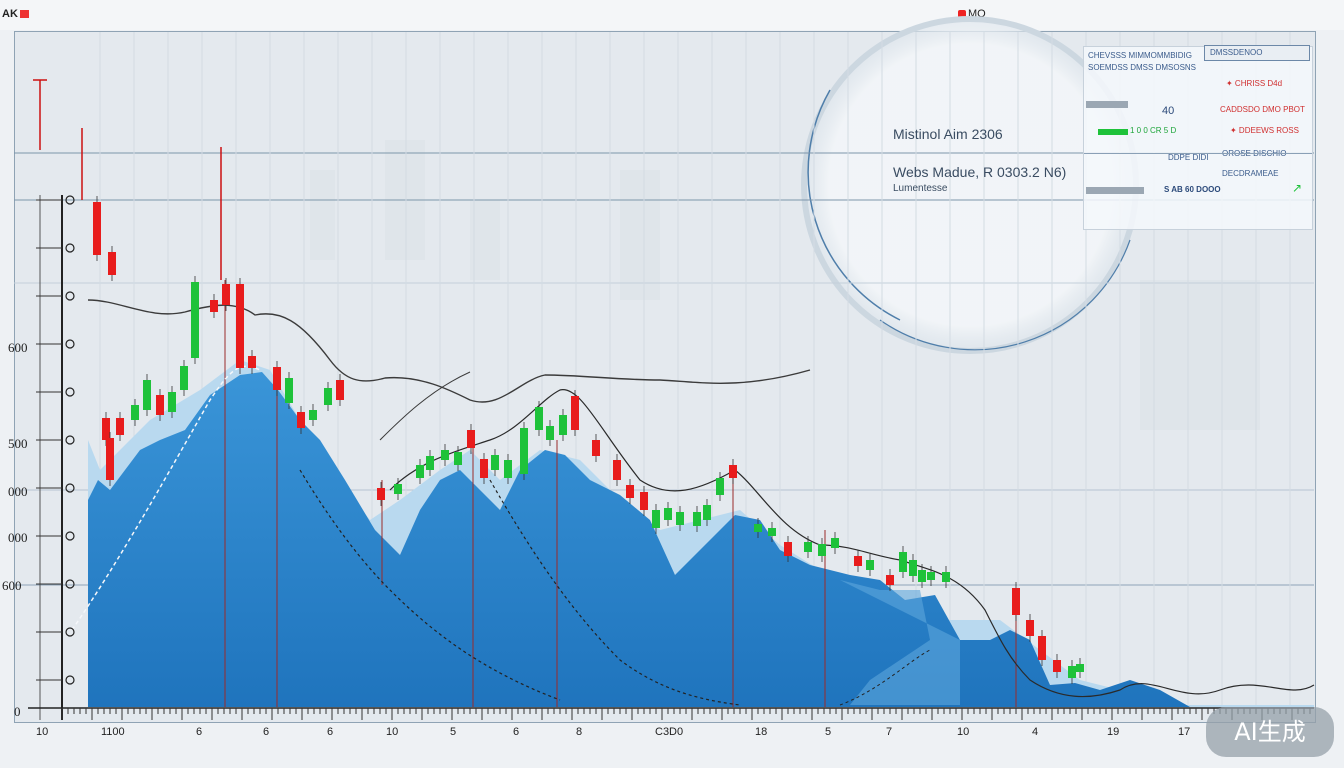  Describe the element at coordinates (761, 732) in the screenshot. I see `x-tick-label: 18` at that location.